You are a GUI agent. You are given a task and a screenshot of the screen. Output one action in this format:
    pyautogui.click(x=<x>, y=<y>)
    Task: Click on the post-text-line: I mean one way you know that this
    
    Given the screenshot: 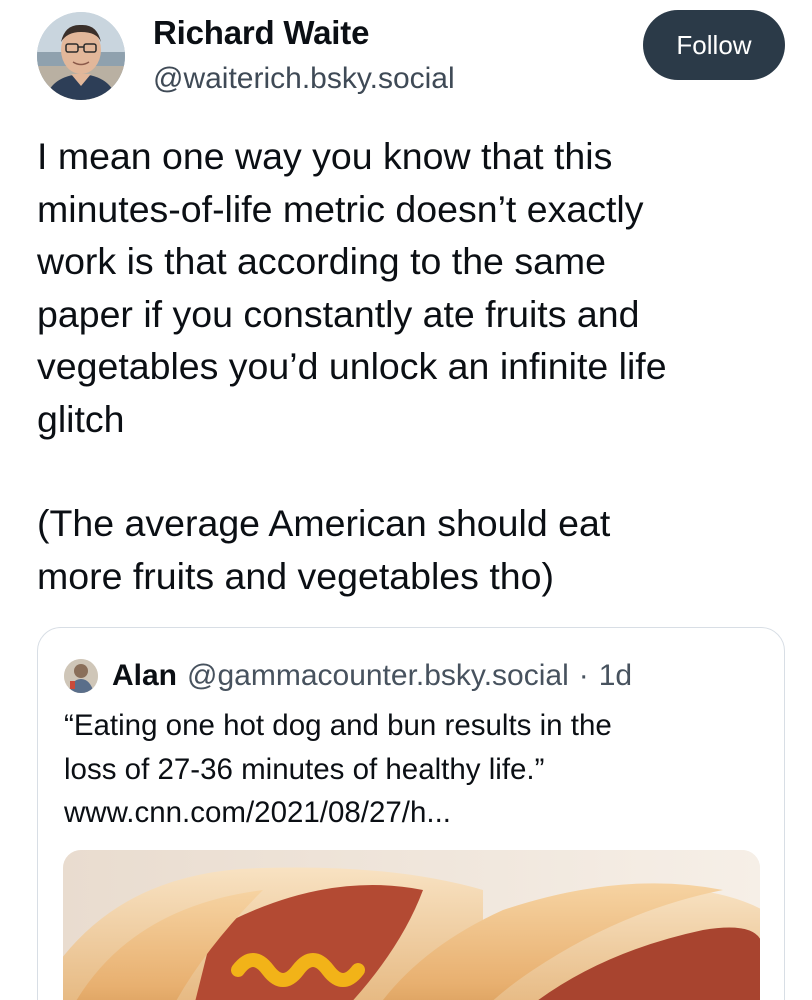 What is the action you would take?
    pyautogui.click(x=325, y=156)
    